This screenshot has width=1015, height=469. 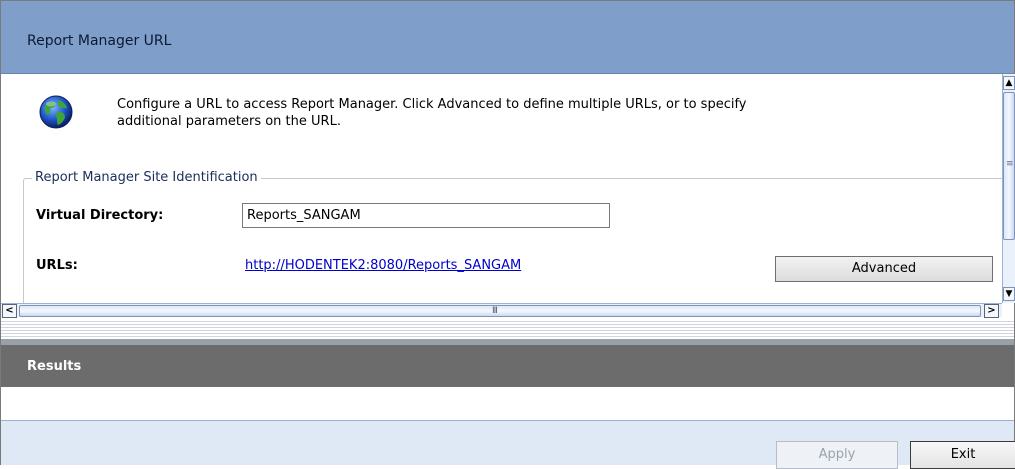 I want to click on horizontal-grip: III, so click(x=495, y=311).